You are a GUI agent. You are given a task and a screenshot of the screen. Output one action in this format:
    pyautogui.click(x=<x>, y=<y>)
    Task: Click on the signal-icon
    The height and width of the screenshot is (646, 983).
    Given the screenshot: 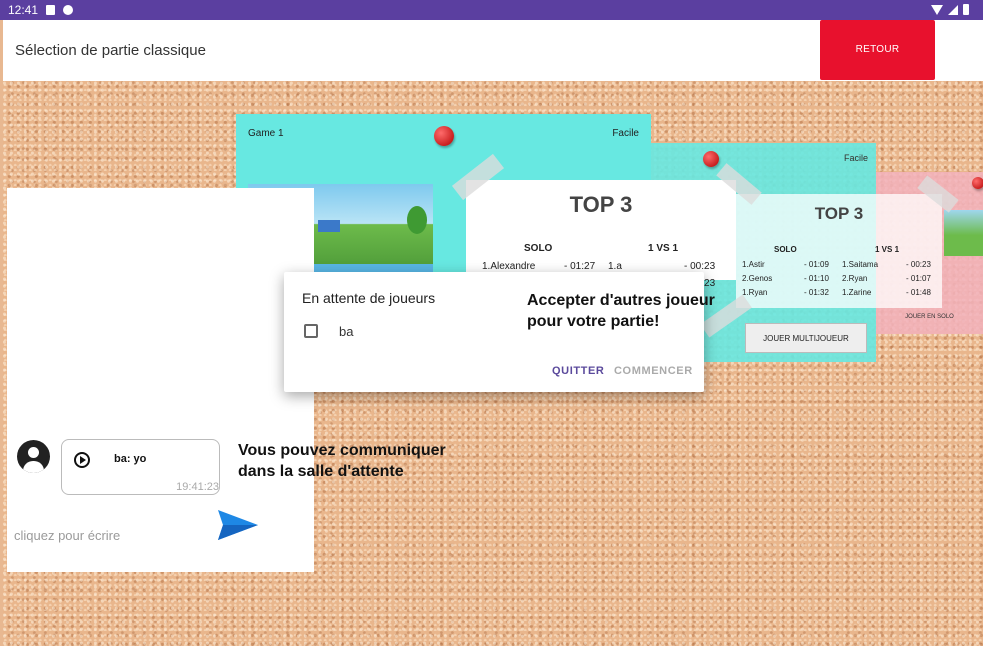 What is the action you would take?
    pyautogui.click(x=953, y=9)
    